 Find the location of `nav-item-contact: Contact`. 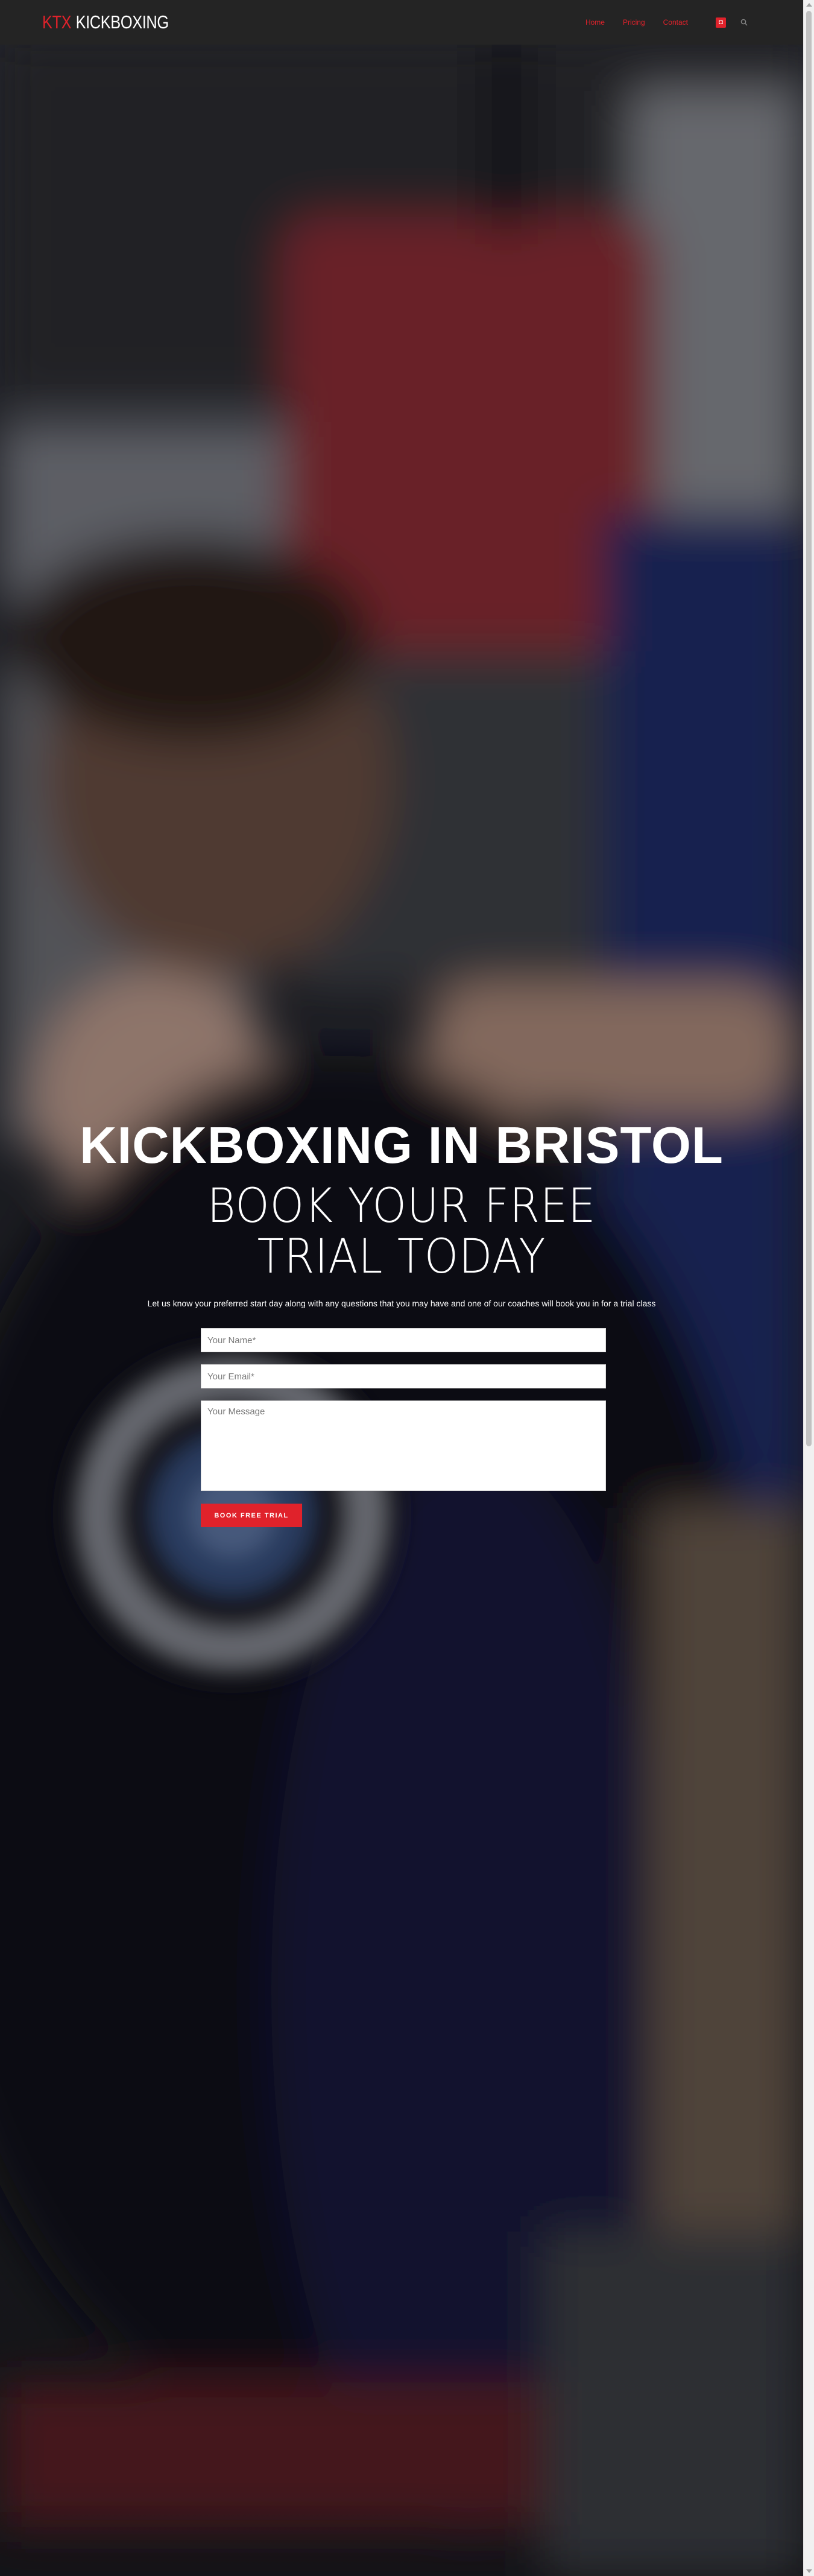

nav-item-contact: Contact is located at coordinates (675, 22).